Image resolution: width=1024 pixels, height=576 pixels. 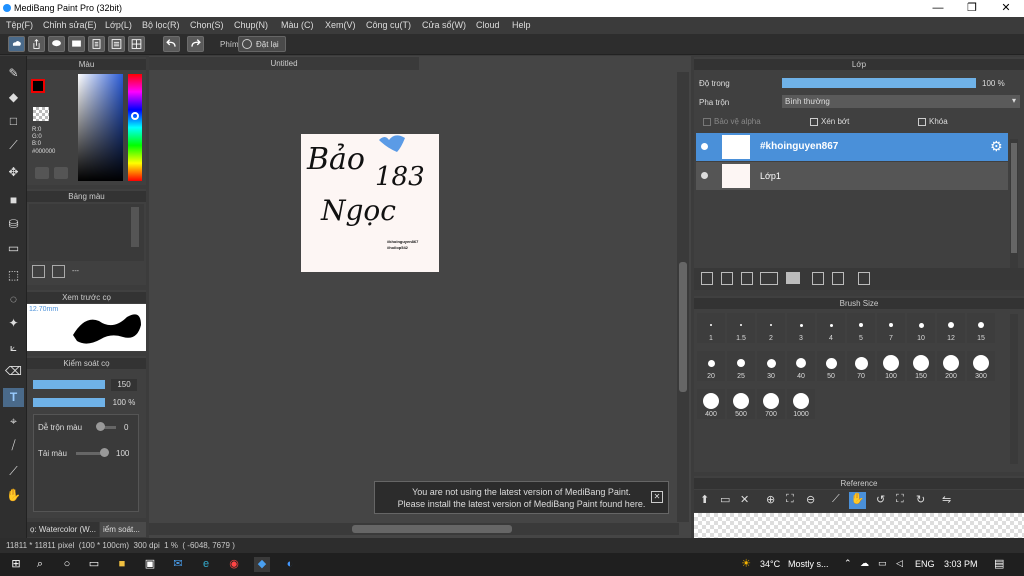 What do you see at coordinates (831, 366) in the screenshot?
I see `brush-size-option: 50` at bounding box center [831, 366].